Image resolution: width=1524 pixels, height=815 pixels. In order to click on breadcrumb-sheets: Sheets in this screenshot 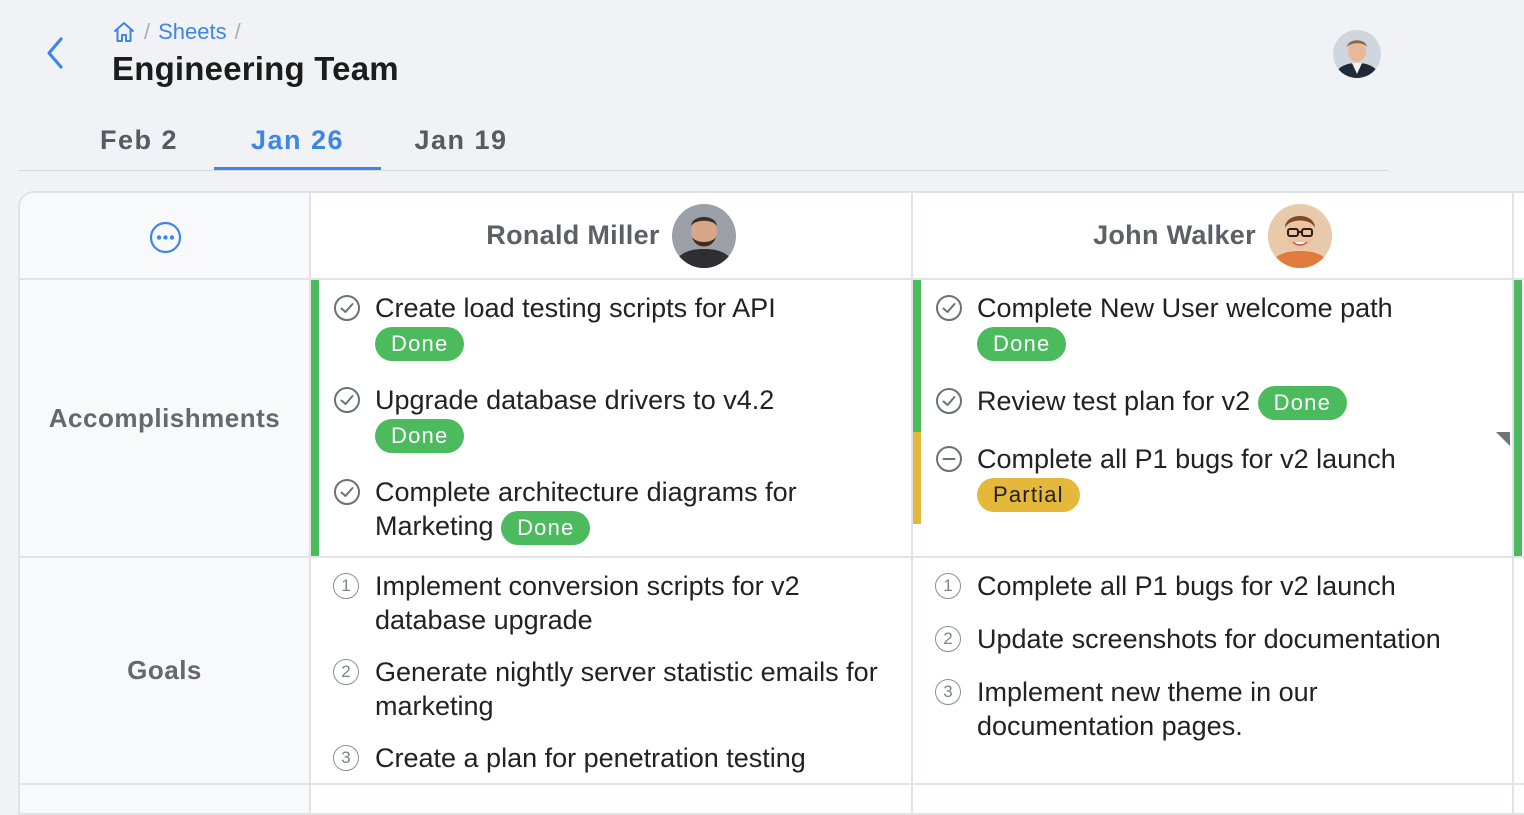, I will do `click(192, 32)`.